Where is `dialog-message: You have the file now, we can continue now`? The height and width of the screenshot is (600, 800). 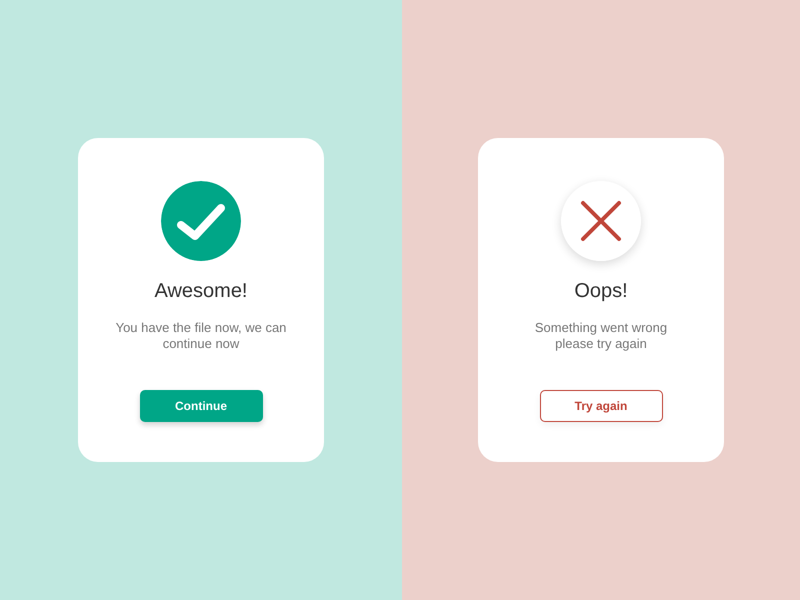
dialog-message: You have the file now, we can continue now is located at coordinates (201, 336).